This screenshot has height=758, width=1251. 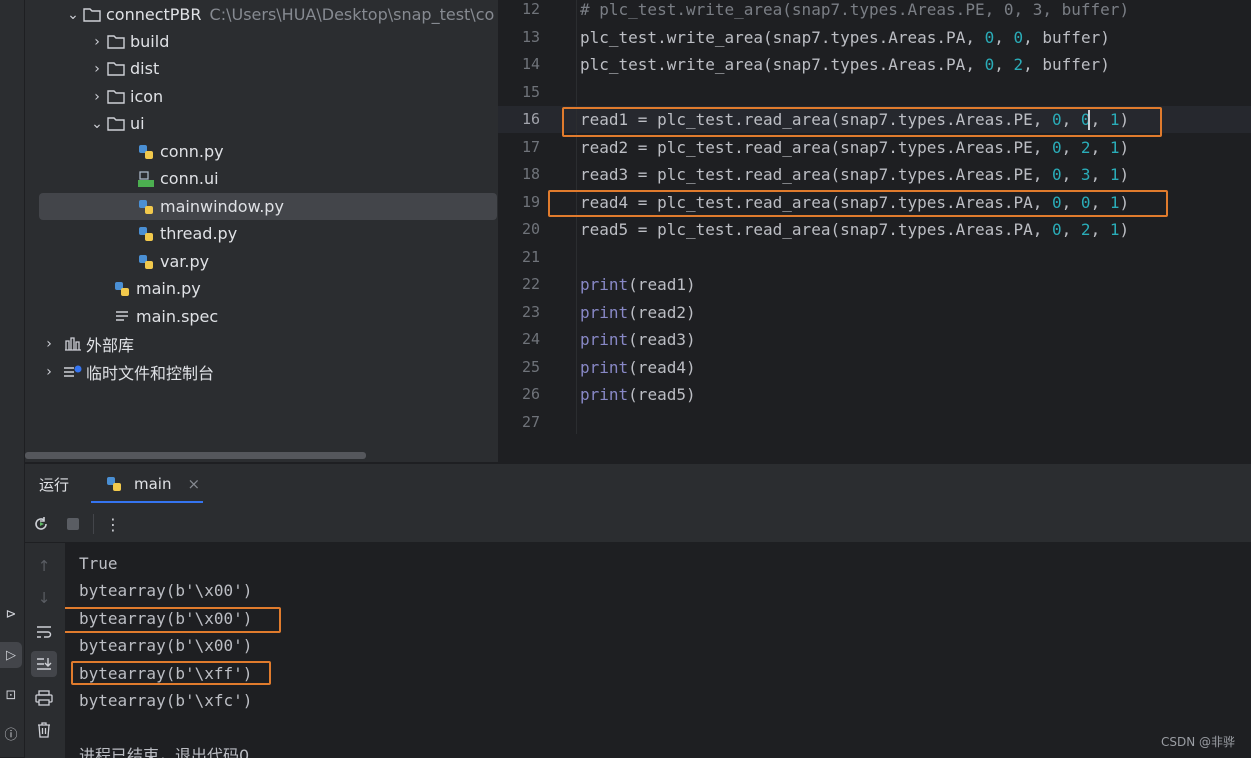 What do you see at coordinates (11, 655) in the screenshot?
I see `run-icon: ▷` at bounding box center [11, 655].